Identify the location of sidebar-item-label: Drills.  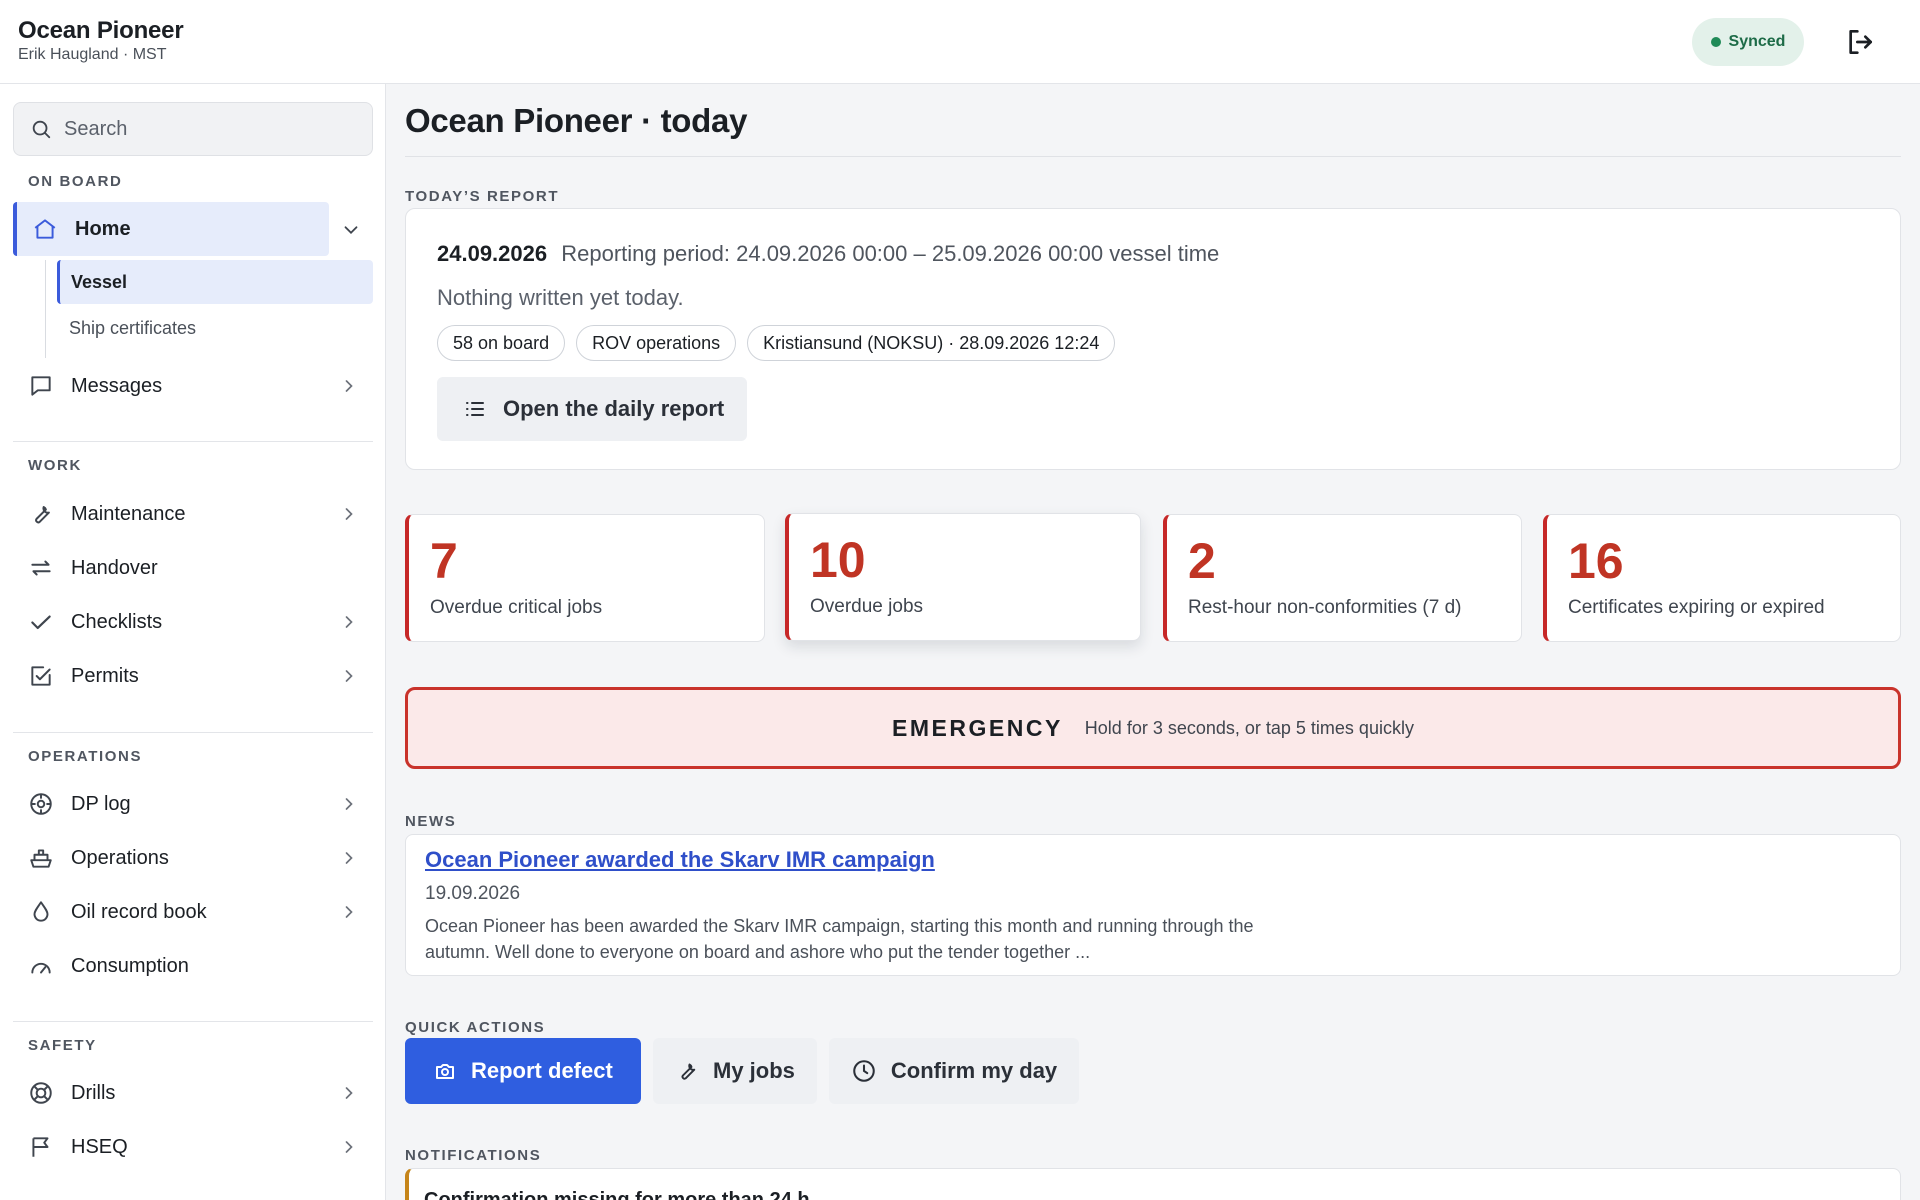
(93, 1092).